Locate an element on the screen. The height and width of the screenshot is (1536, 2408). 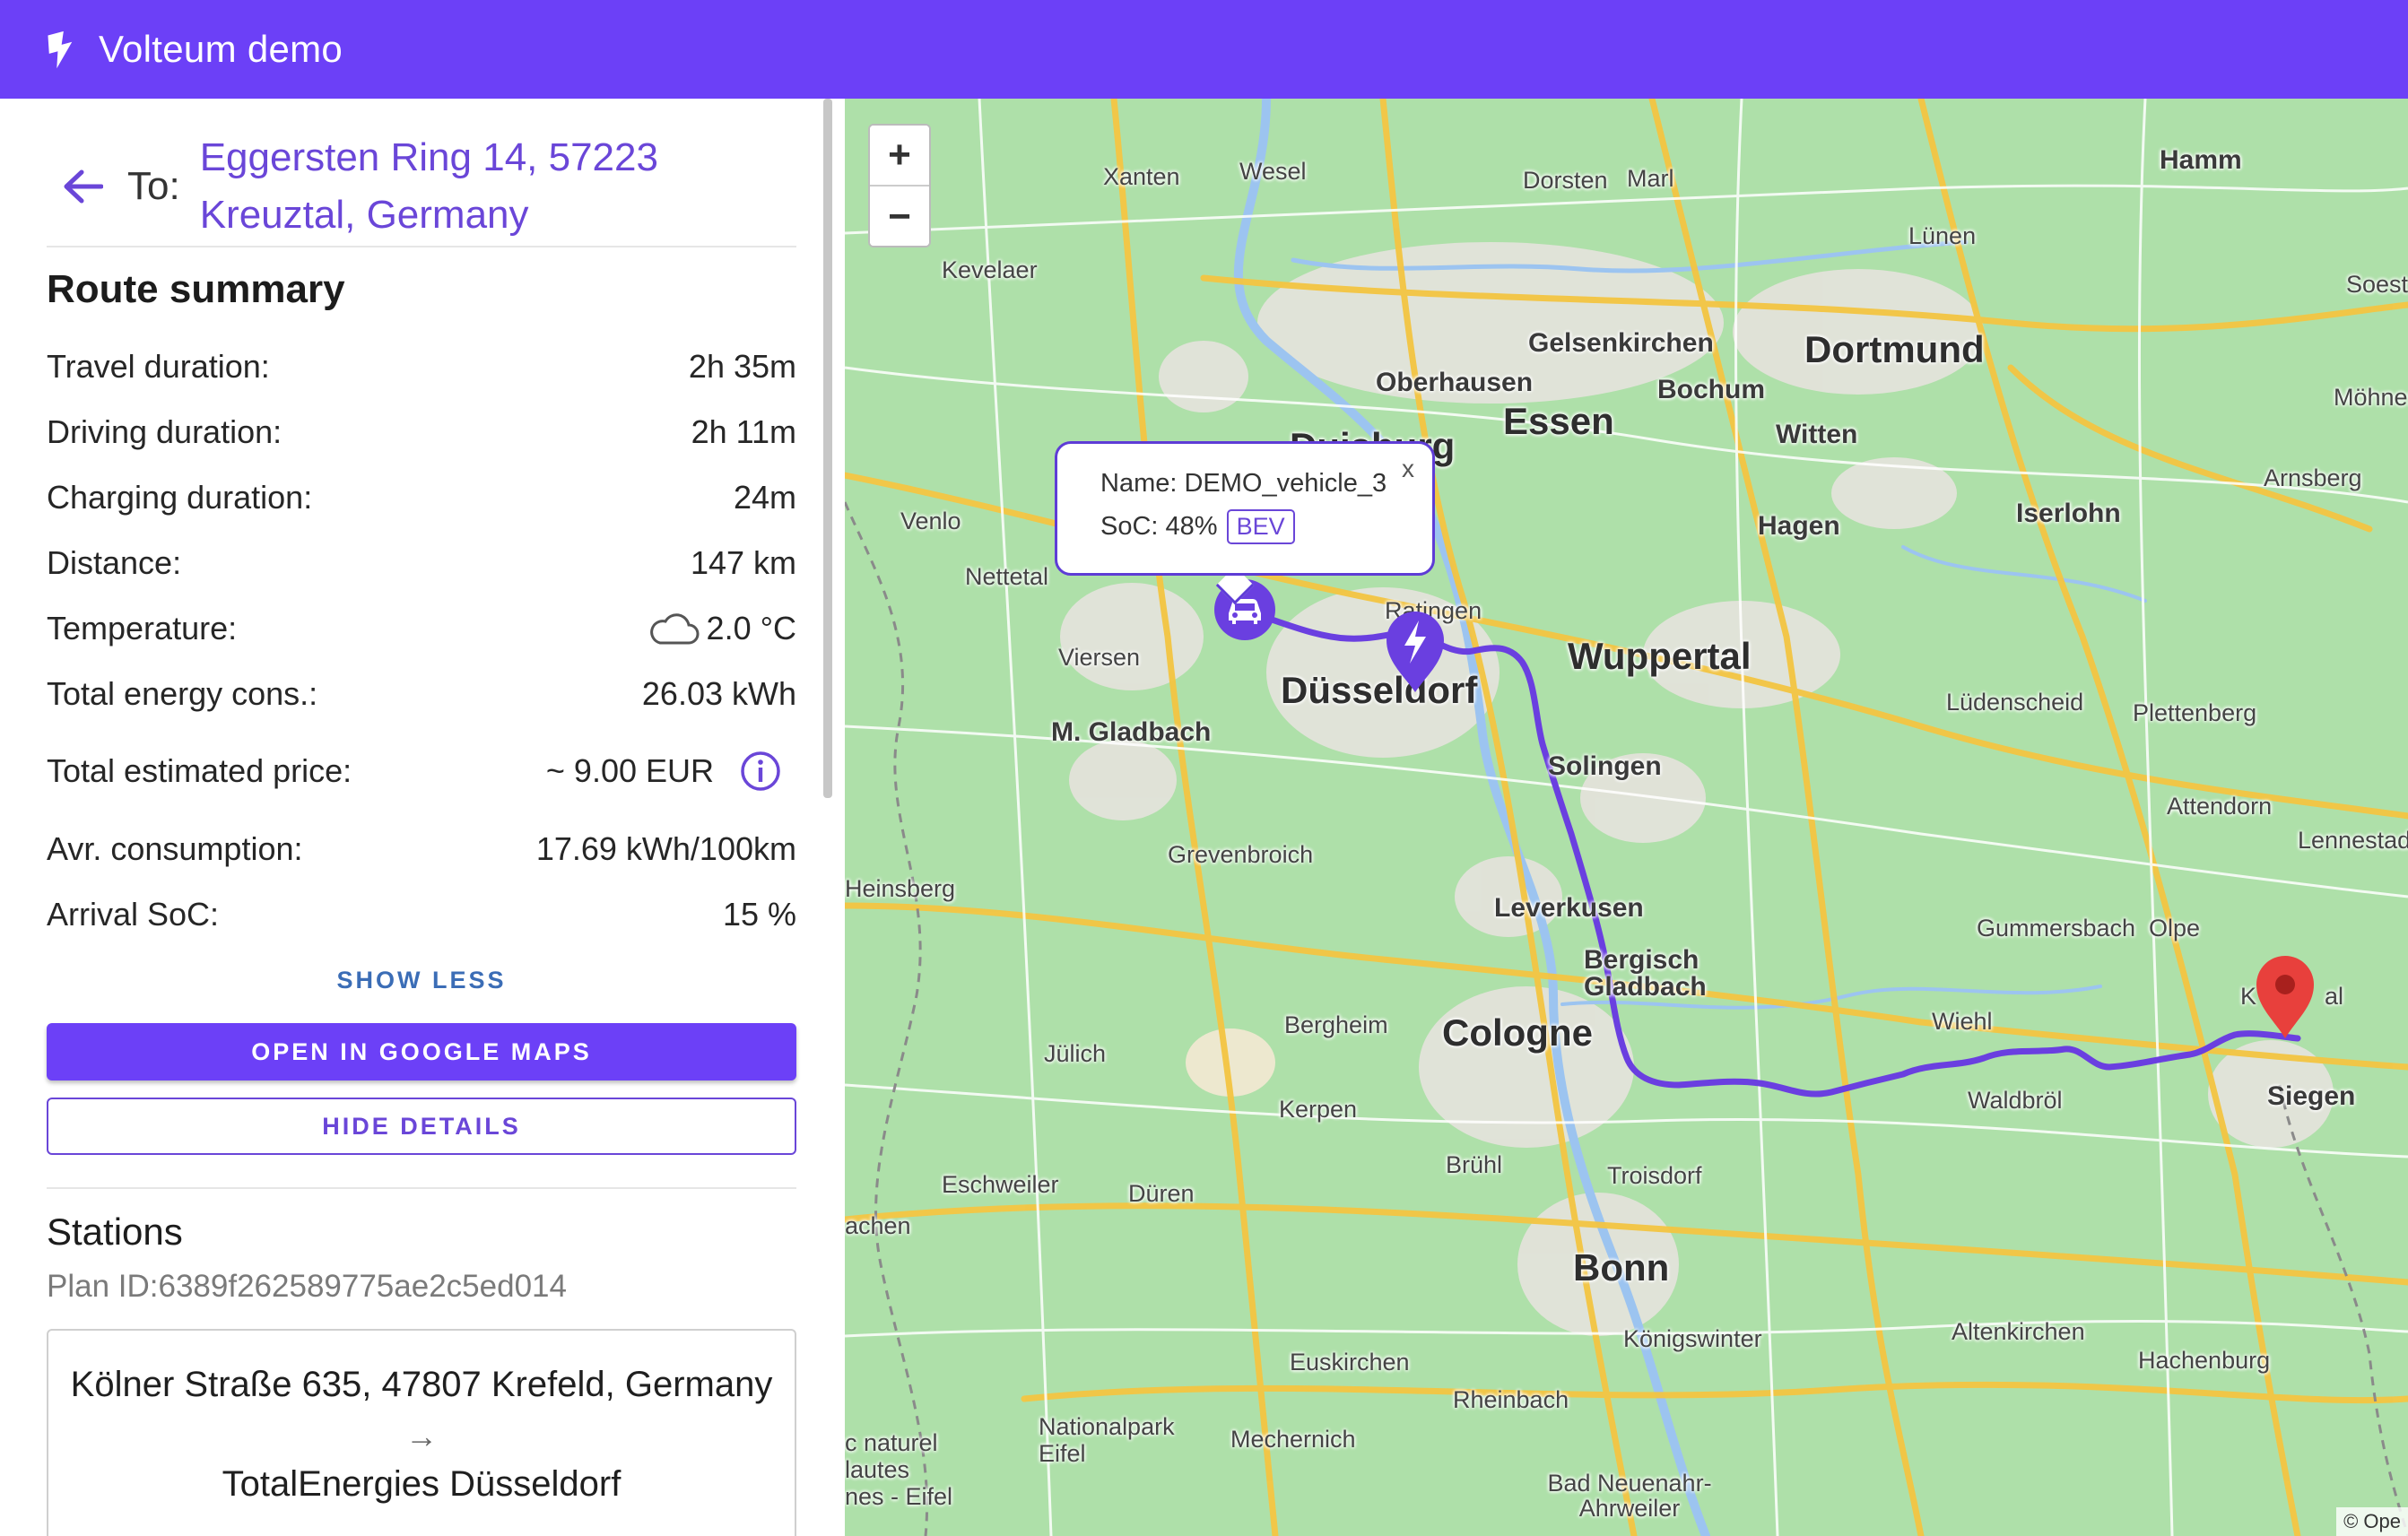
vehicle-popup: x Name: DEMO_vehicle_3 SoC: 48% BEV is located at coordinates (1245, 508).